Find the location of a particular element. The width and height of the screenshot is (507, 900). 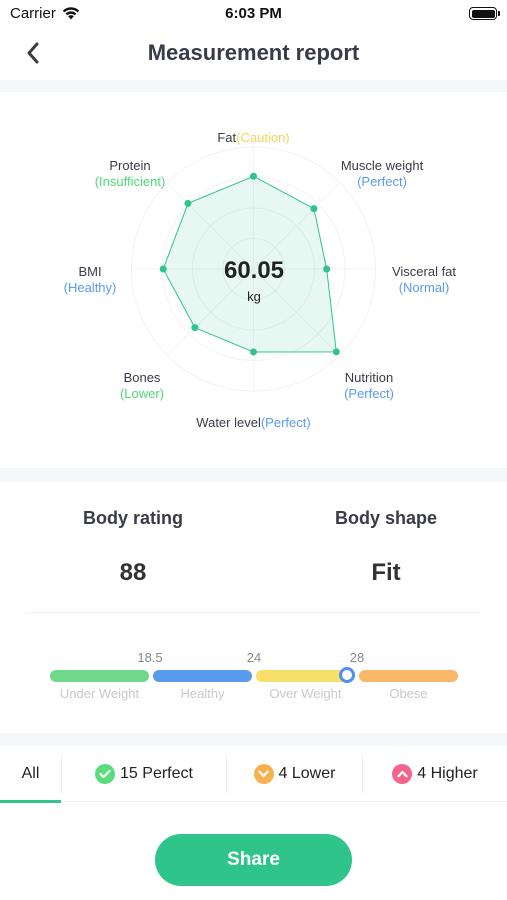

radar-point-bones is located at coordinates (195, 328).